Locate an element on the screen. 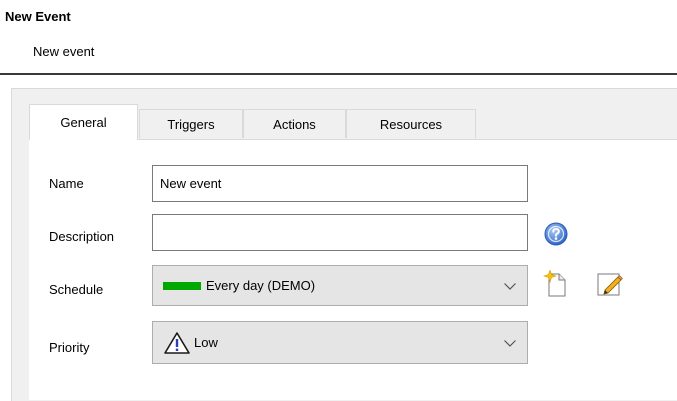  tab-general: General is located at coordinates (83, 122).